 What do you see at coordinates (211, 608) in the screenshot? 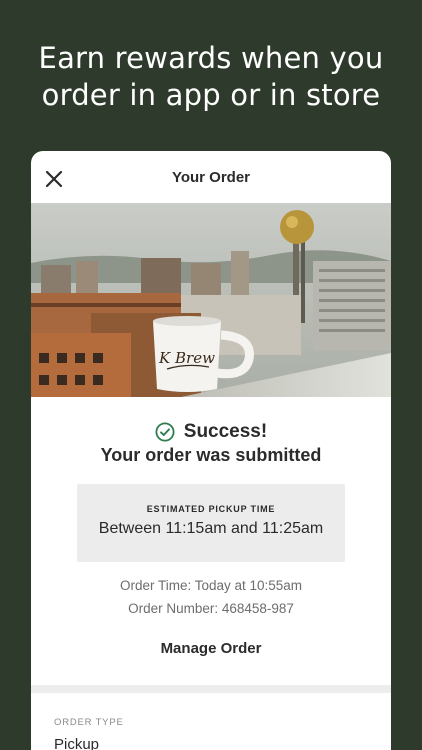
I see `order-number: Order Number: 468458-987` at bounding box center [211, 608].